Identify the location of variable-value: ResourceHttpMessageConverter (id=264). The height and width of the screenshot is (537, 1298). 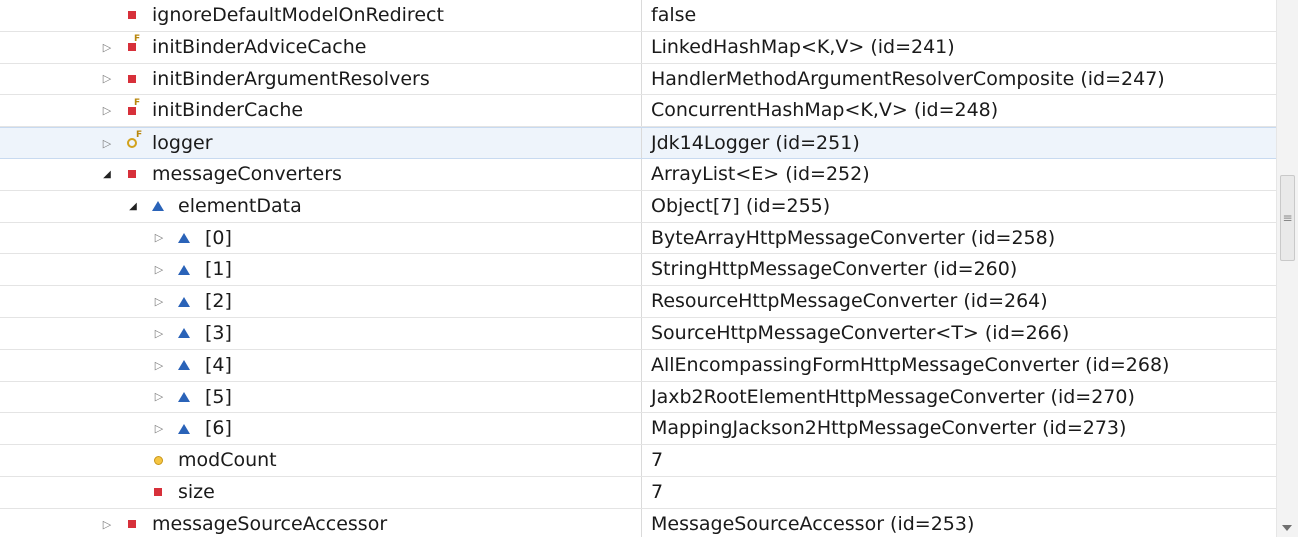
(849, 301).